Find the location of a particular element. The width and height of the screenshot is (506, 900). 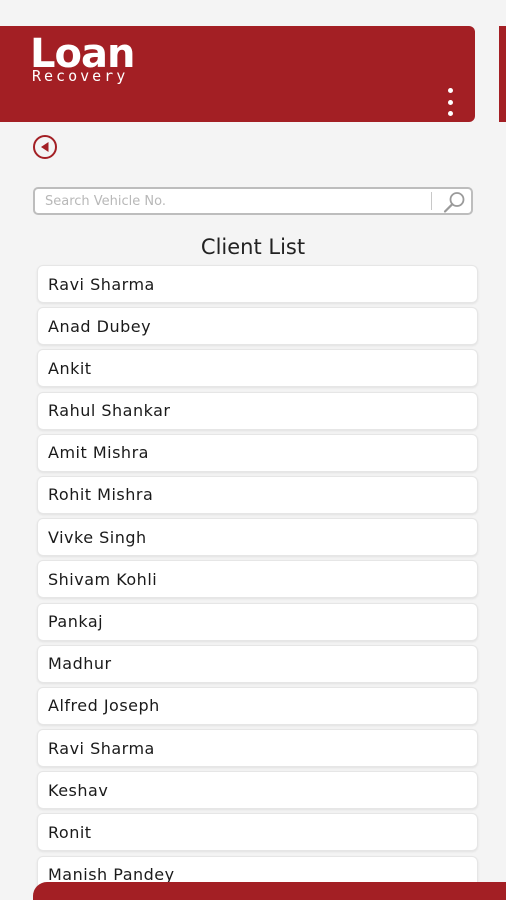

client-list-item: Alfred Joseph is located at coordinates (257, 705).